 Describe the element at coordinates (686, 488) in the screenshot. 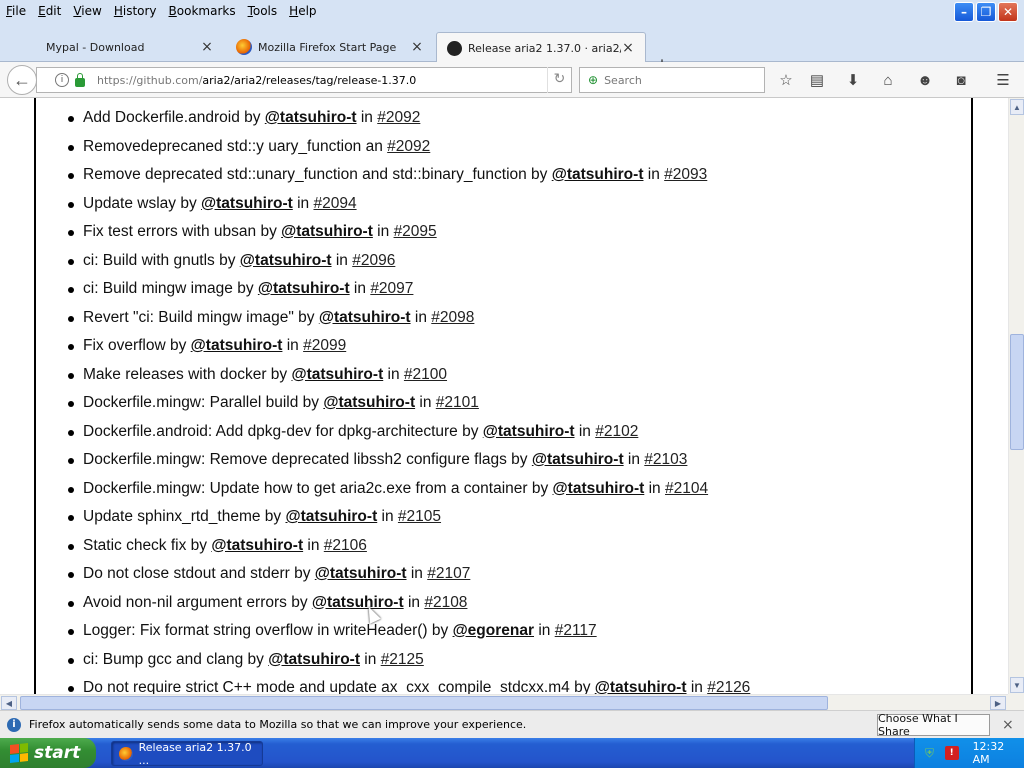

I see `pr-link: #2104` at that location.